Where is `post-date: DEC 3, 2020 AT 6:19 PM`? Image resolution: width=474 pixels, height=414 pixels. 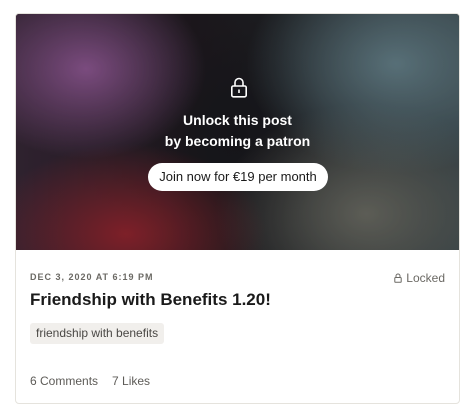 post-date: DEC 3, 2020 AT 6:19 PM is located at coordinates (92, 277).